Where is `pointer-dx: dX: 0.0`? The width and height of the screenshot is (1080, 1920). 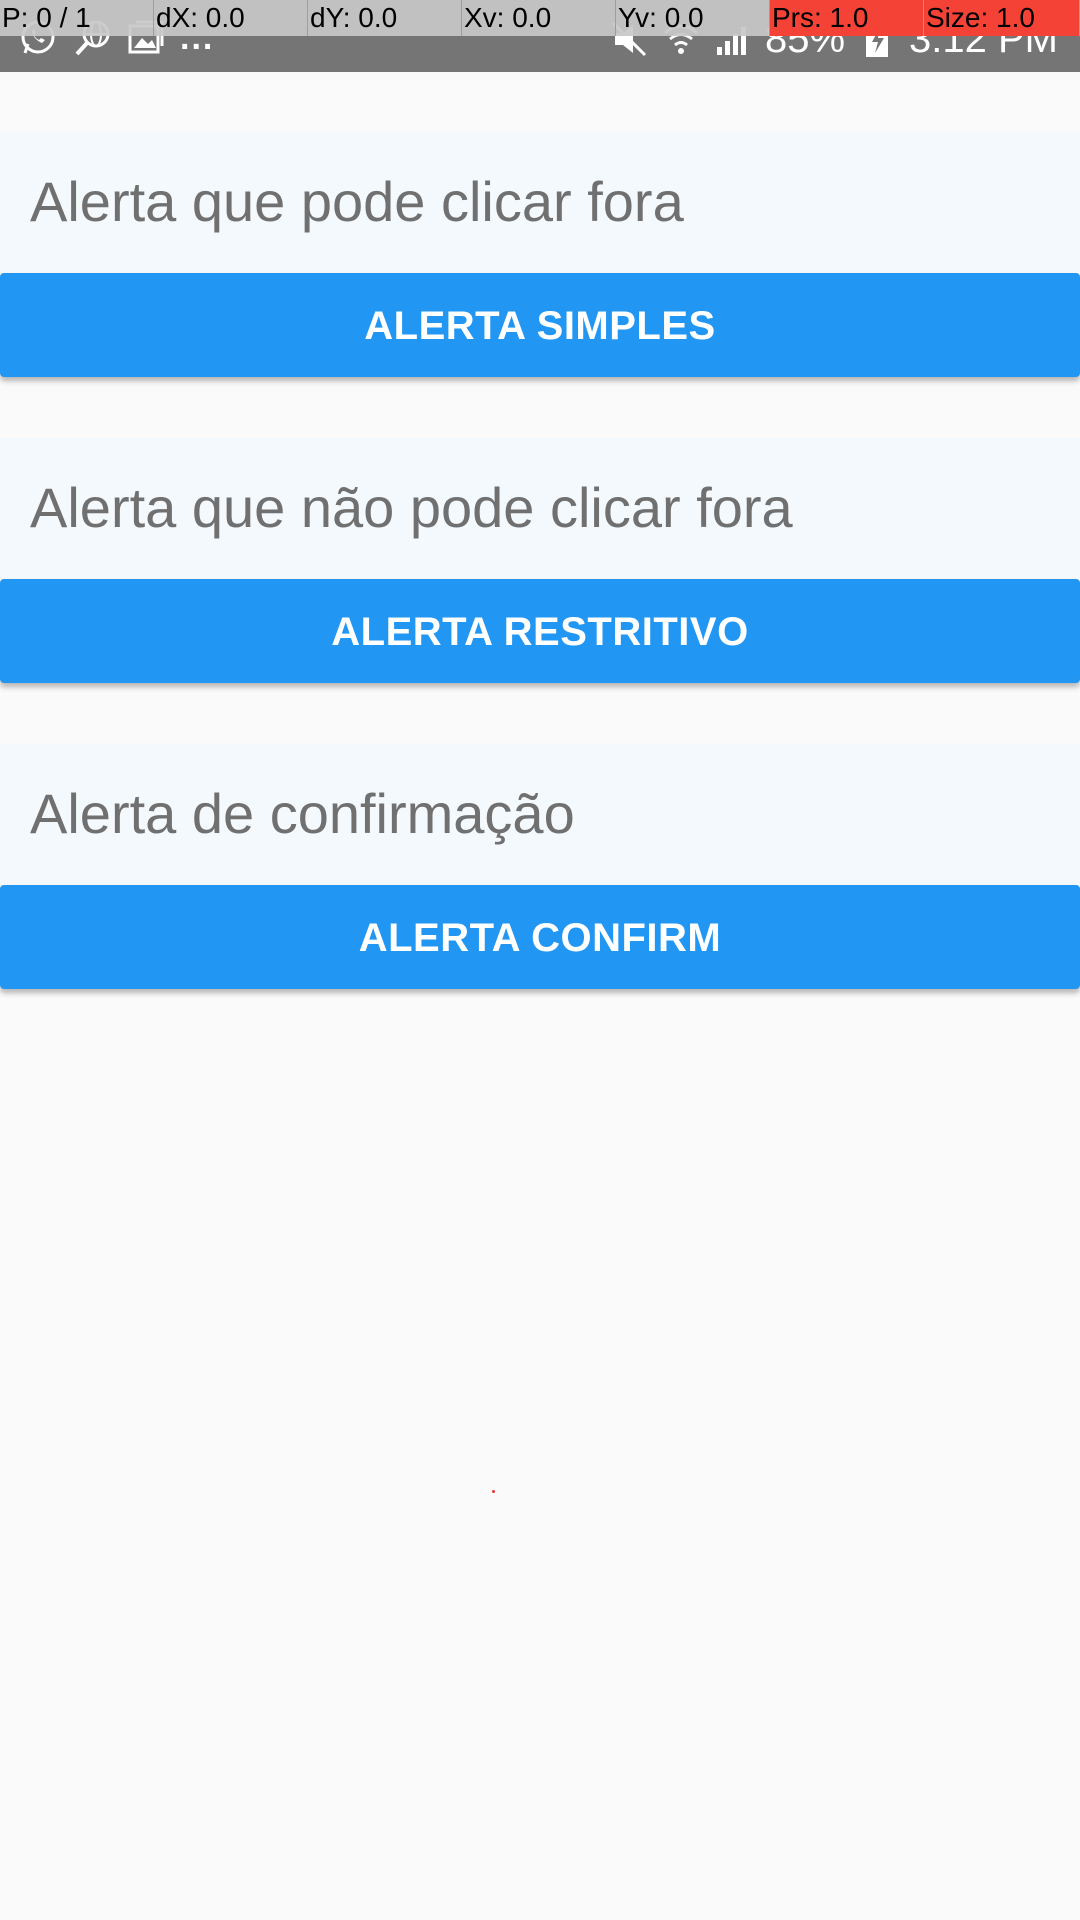
pointer-dx: dX: 0.0 is located at coordinates (231, 18).